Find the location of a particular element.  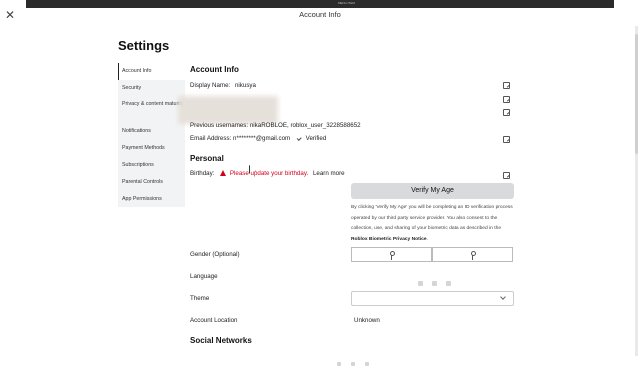

redacted-area is located at coordinates (228, 110).